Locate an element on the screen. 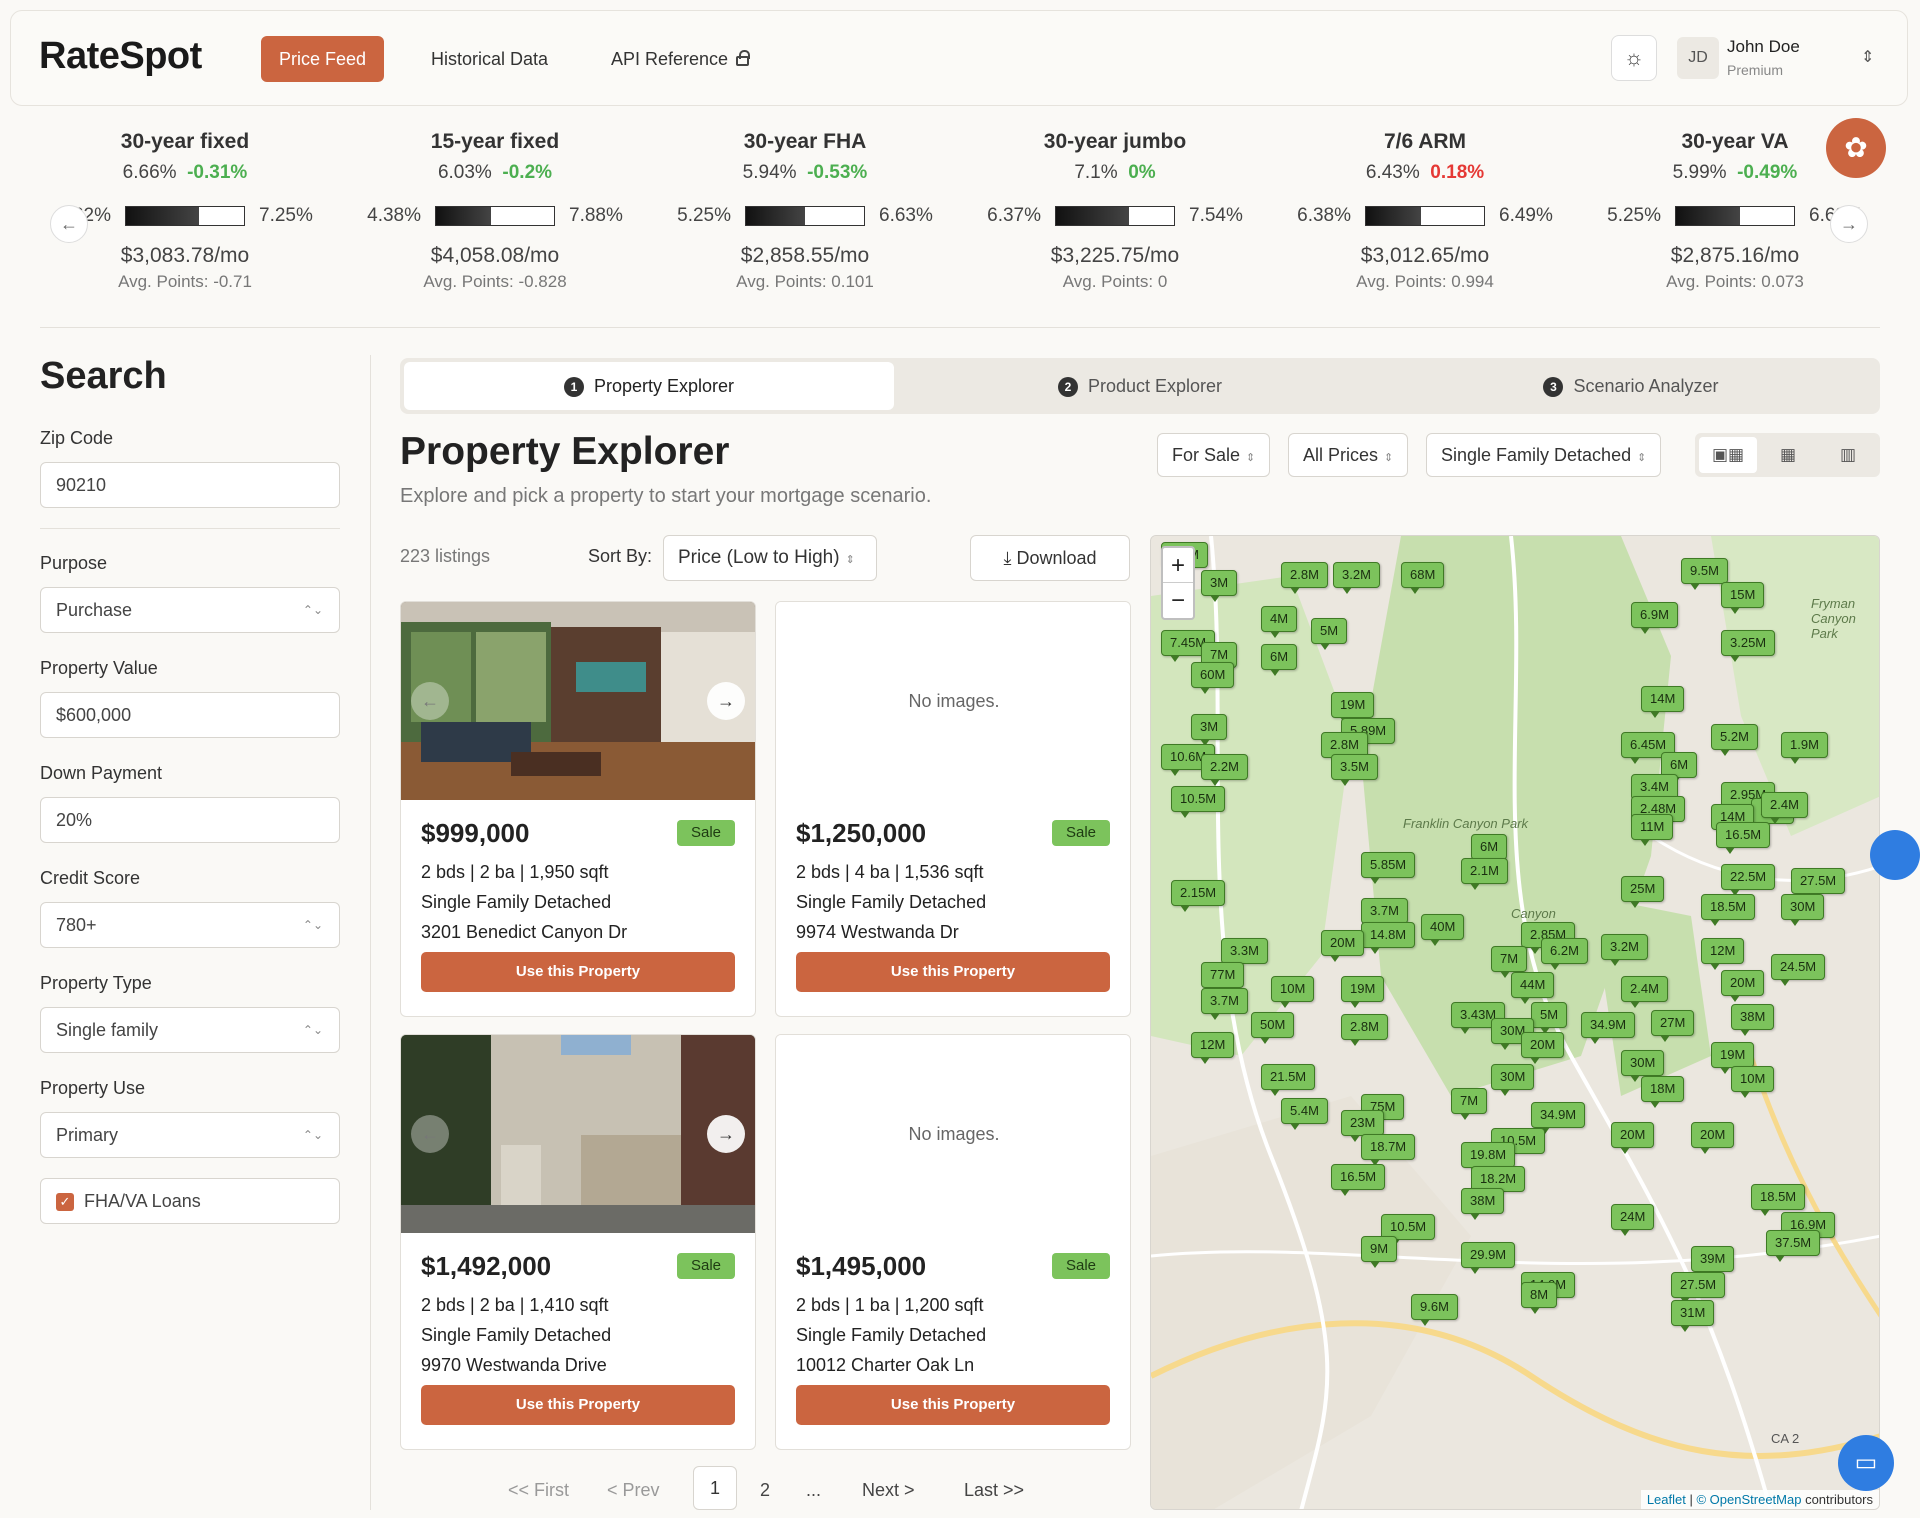 Image resolution: width=1920 pixels, height=1518 pixels. price-marker: 9.6M is located at coordinates (1434, 1310).